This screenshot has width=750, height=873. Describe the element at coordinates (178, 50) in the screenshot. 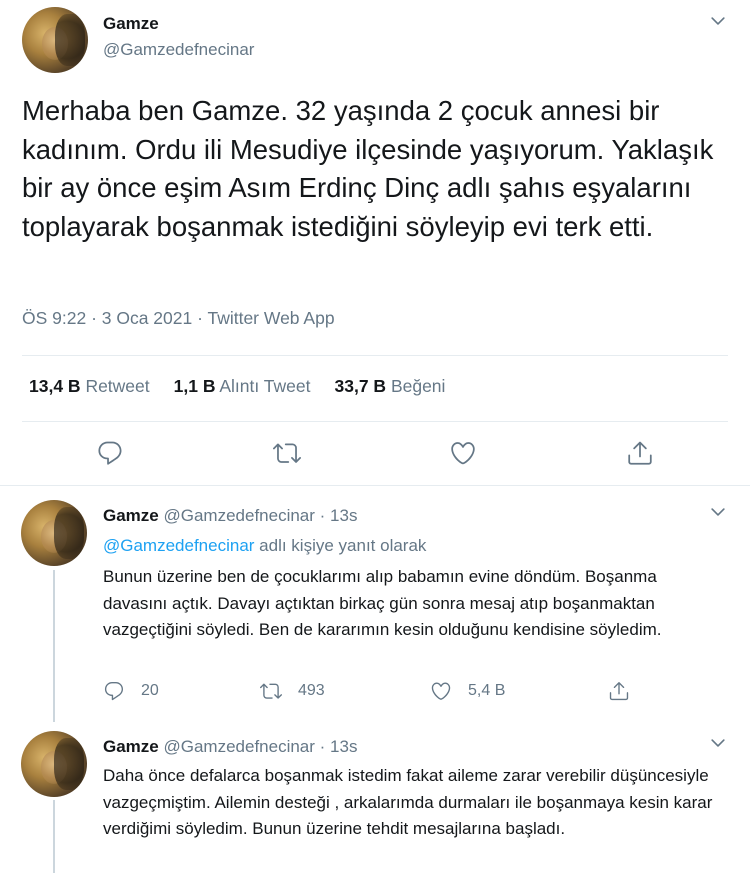

I see `handle: @Gamzedefnecinar` at that location.